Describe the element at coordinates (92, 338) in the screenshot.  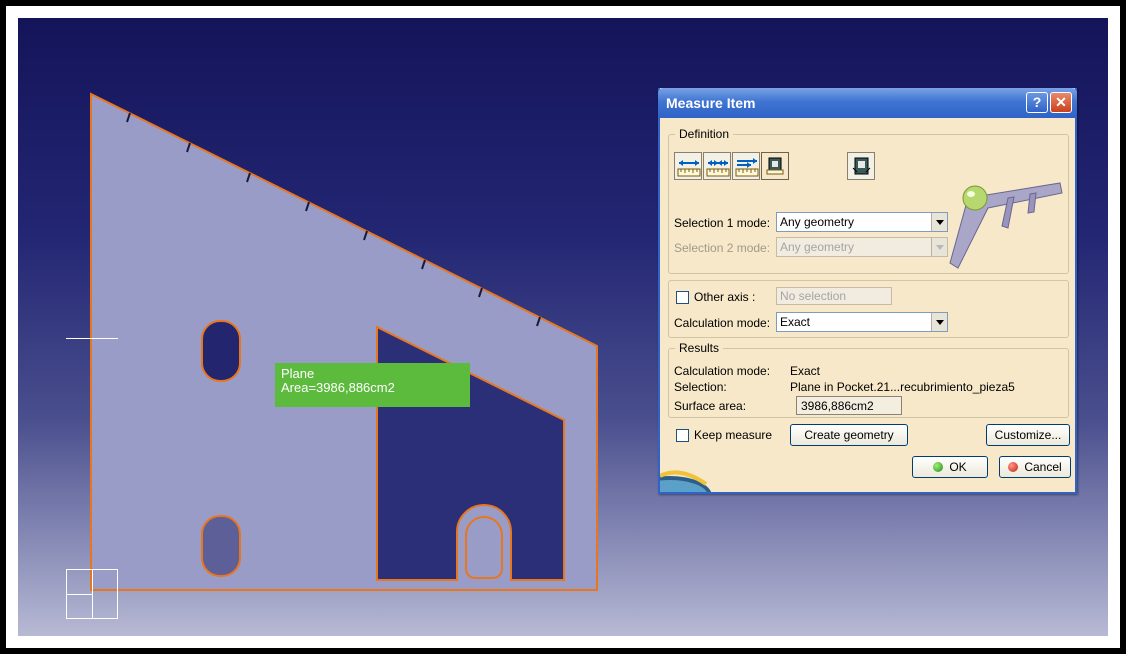
I see `axis-marker` at that location.